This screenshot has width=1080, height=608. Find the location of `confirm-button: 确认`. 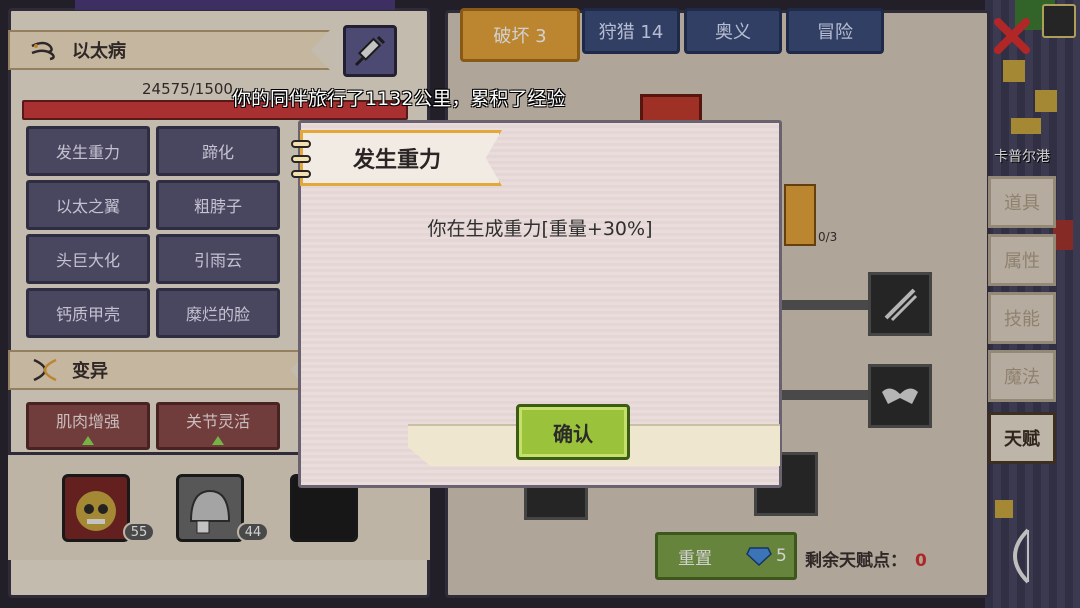

confirm-button: 确认 is located at coordinates (573, 432).